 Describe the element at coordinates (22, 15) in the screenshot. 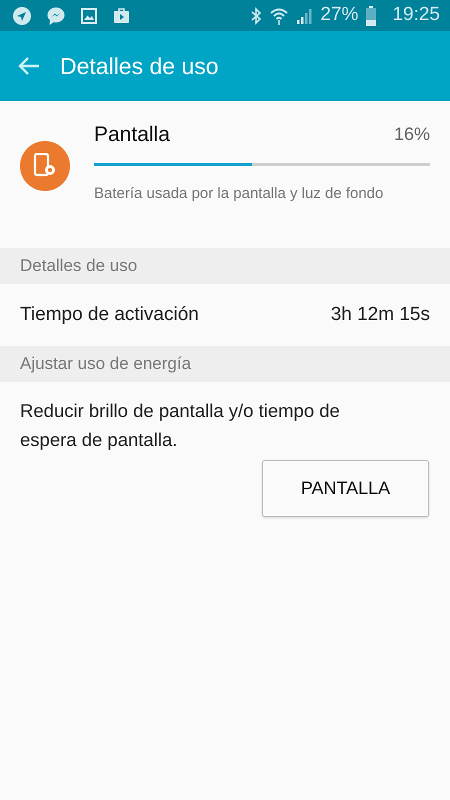

I see `navigation-icon` at that location.